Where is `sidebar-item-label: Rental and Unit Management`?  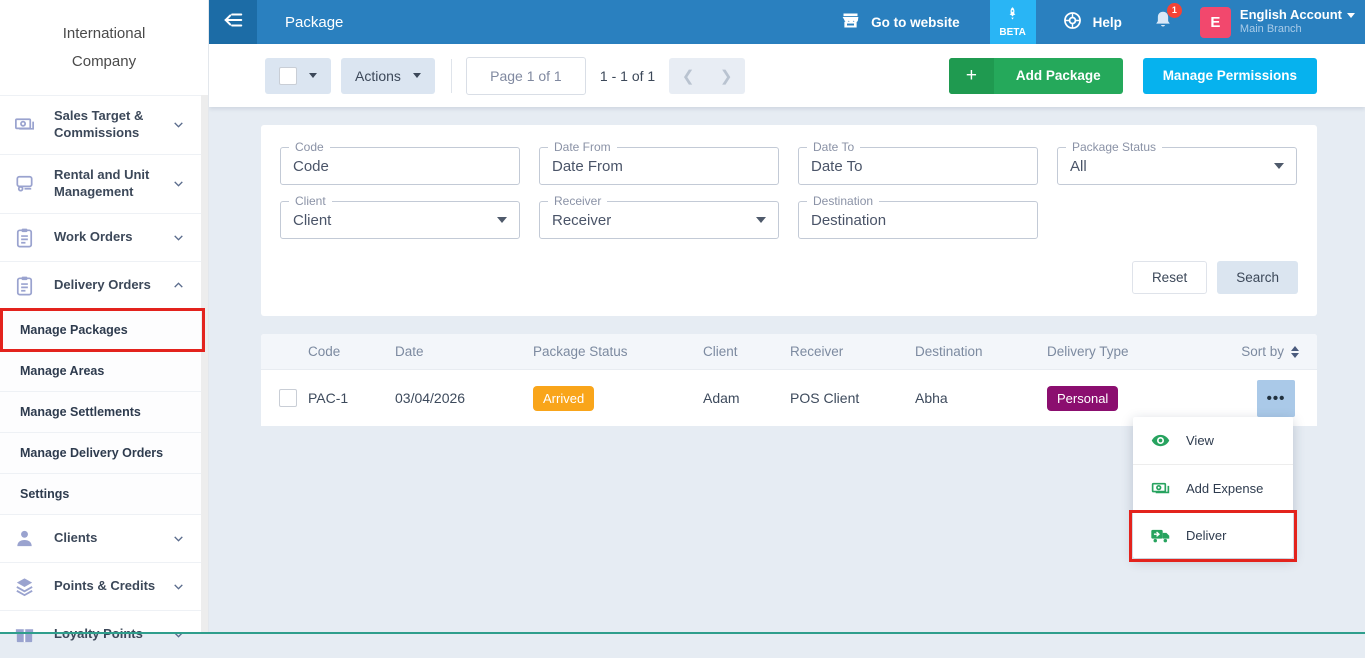 sidebar-item-label: Rental and Unit Management is located at coordinates (102, 182).